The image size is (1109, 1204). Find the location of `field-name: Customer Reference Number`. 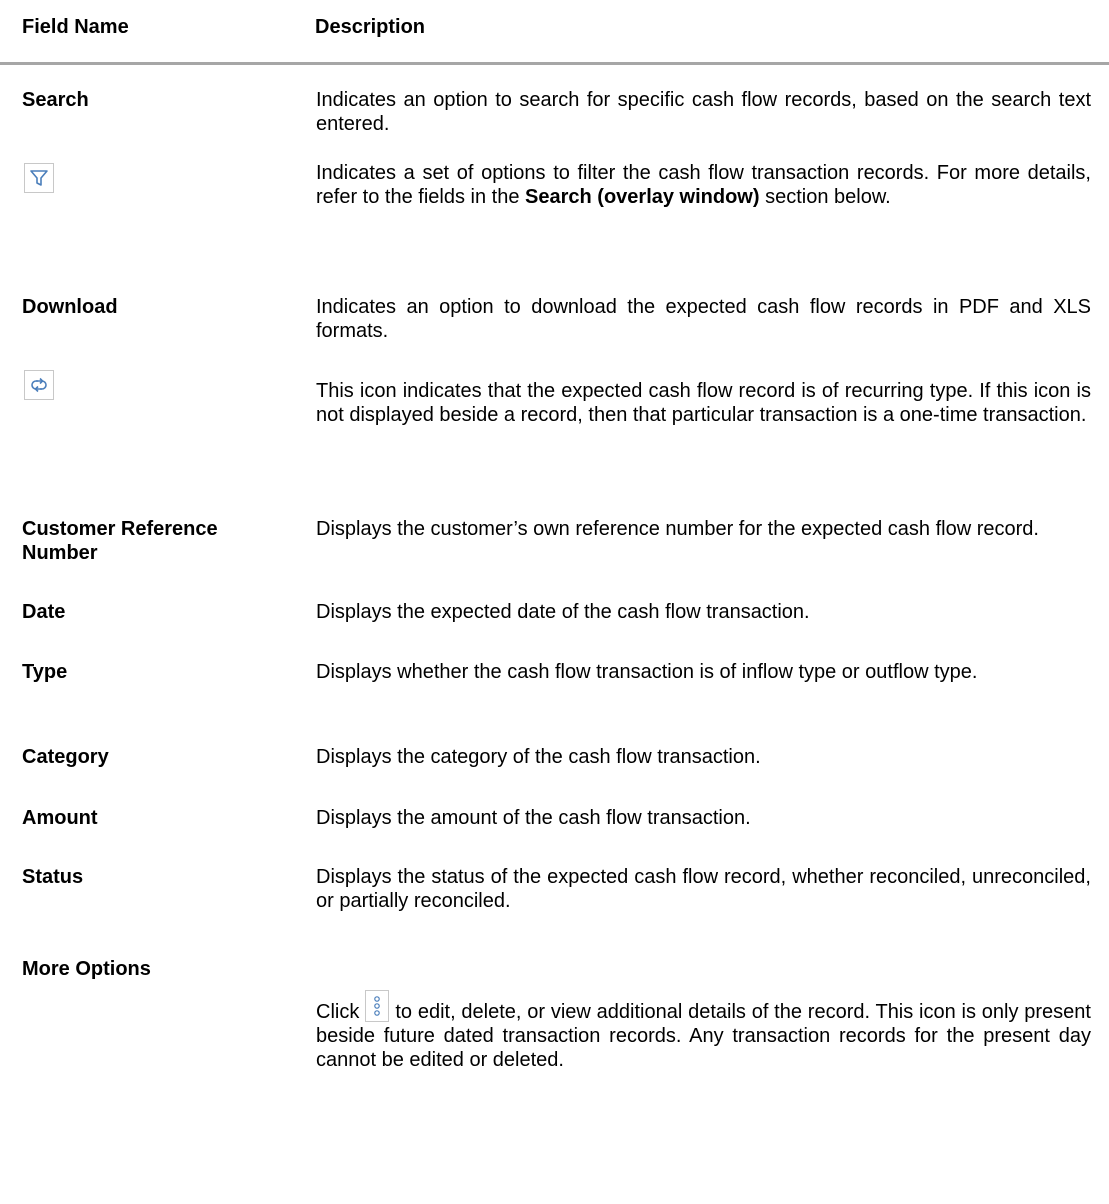

field-name: Customer Reference Number is located at coordinates (120, 541).